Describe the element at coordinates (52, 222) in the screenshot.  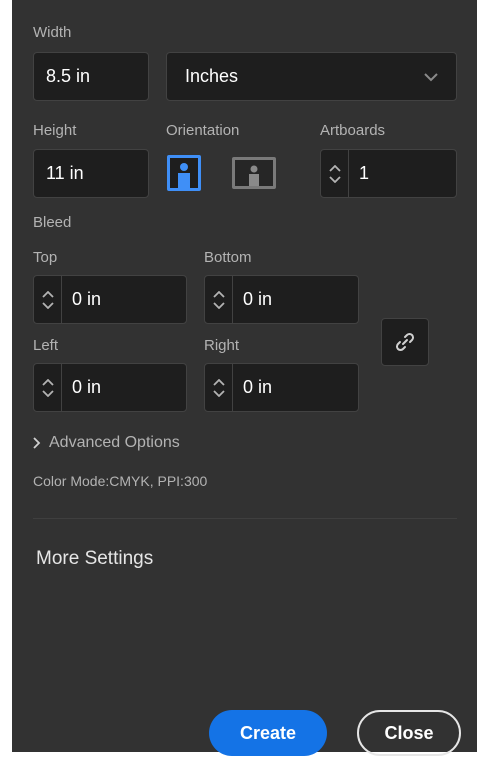
I see `bleed-label: Bleed` at that location.